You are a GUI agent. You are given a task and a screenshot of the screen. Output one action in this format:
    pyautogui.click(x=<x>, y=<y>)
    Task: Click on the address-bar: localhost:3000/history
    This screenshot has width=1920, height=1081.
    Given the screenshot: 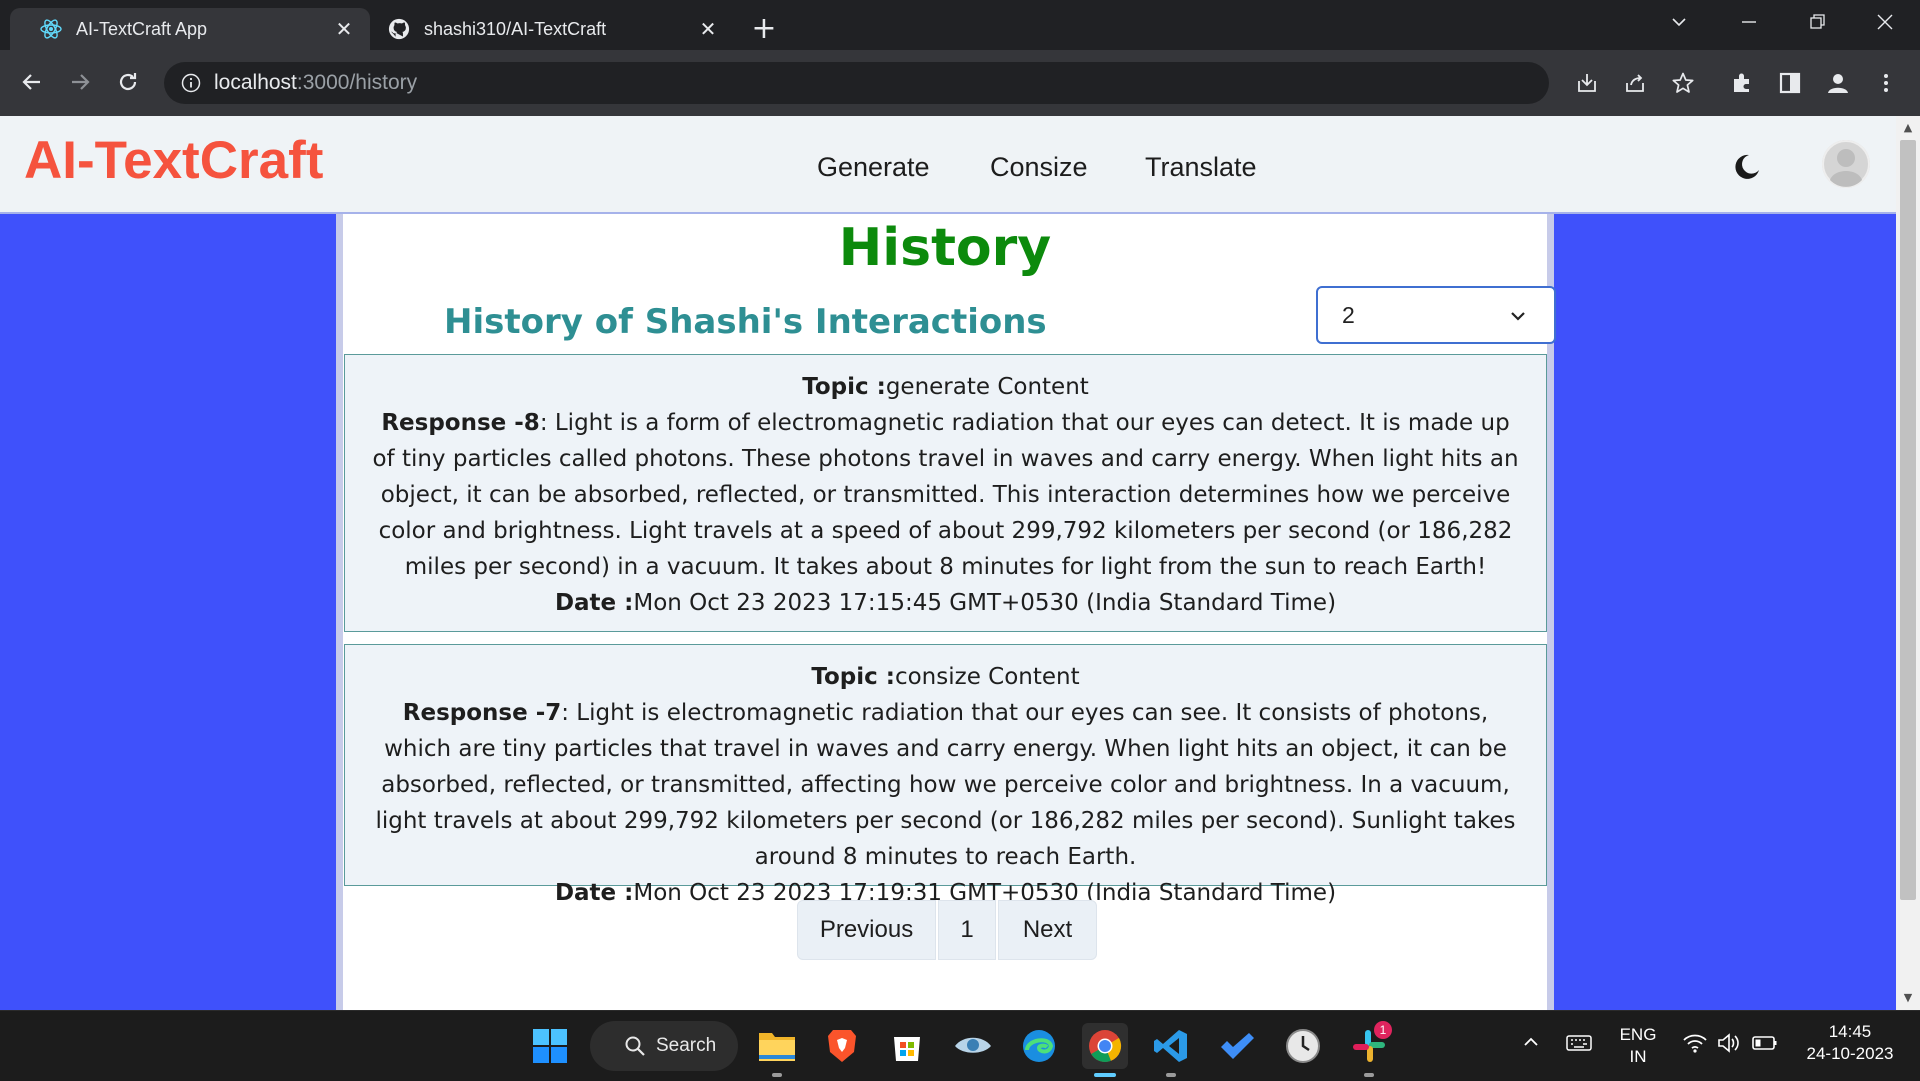 What is the action you would take?
    pyautogui.click(x=856, y=83)
    